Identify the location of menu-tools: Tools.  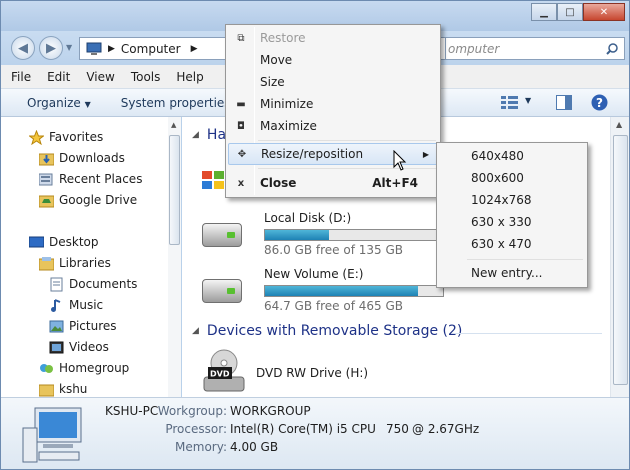
(146, 77).